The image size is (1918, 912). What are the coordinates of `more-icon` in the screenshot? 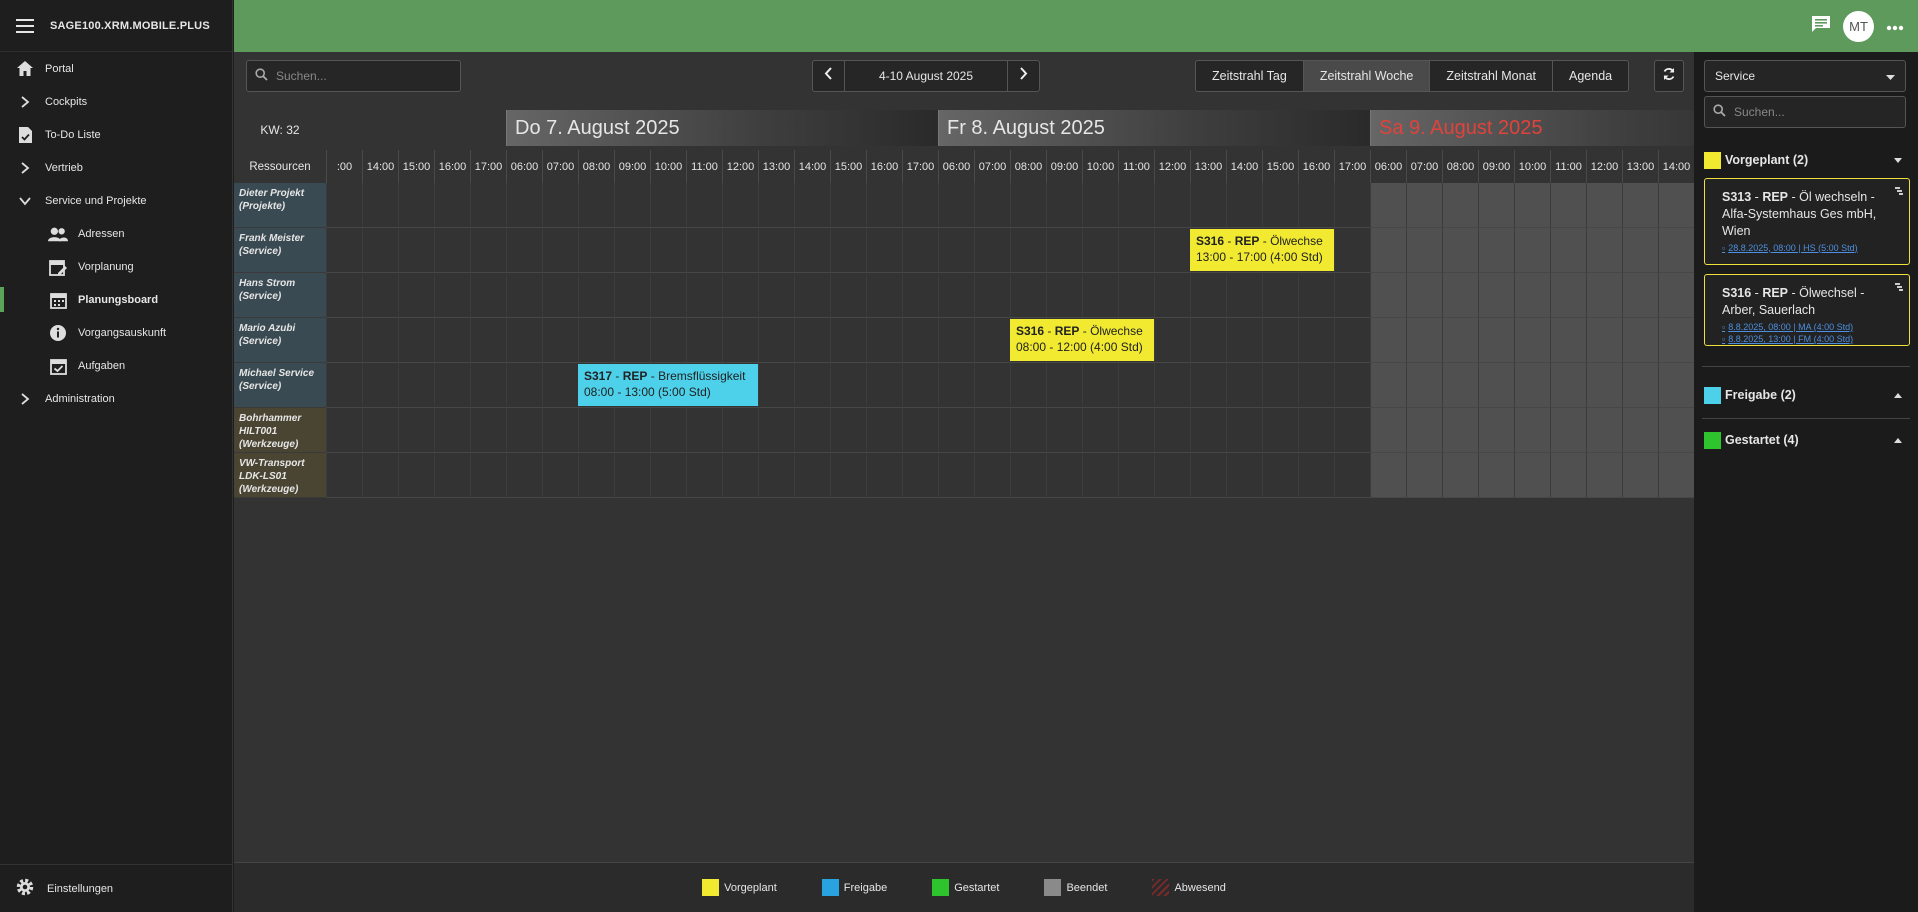 It's located at (1895, 27).